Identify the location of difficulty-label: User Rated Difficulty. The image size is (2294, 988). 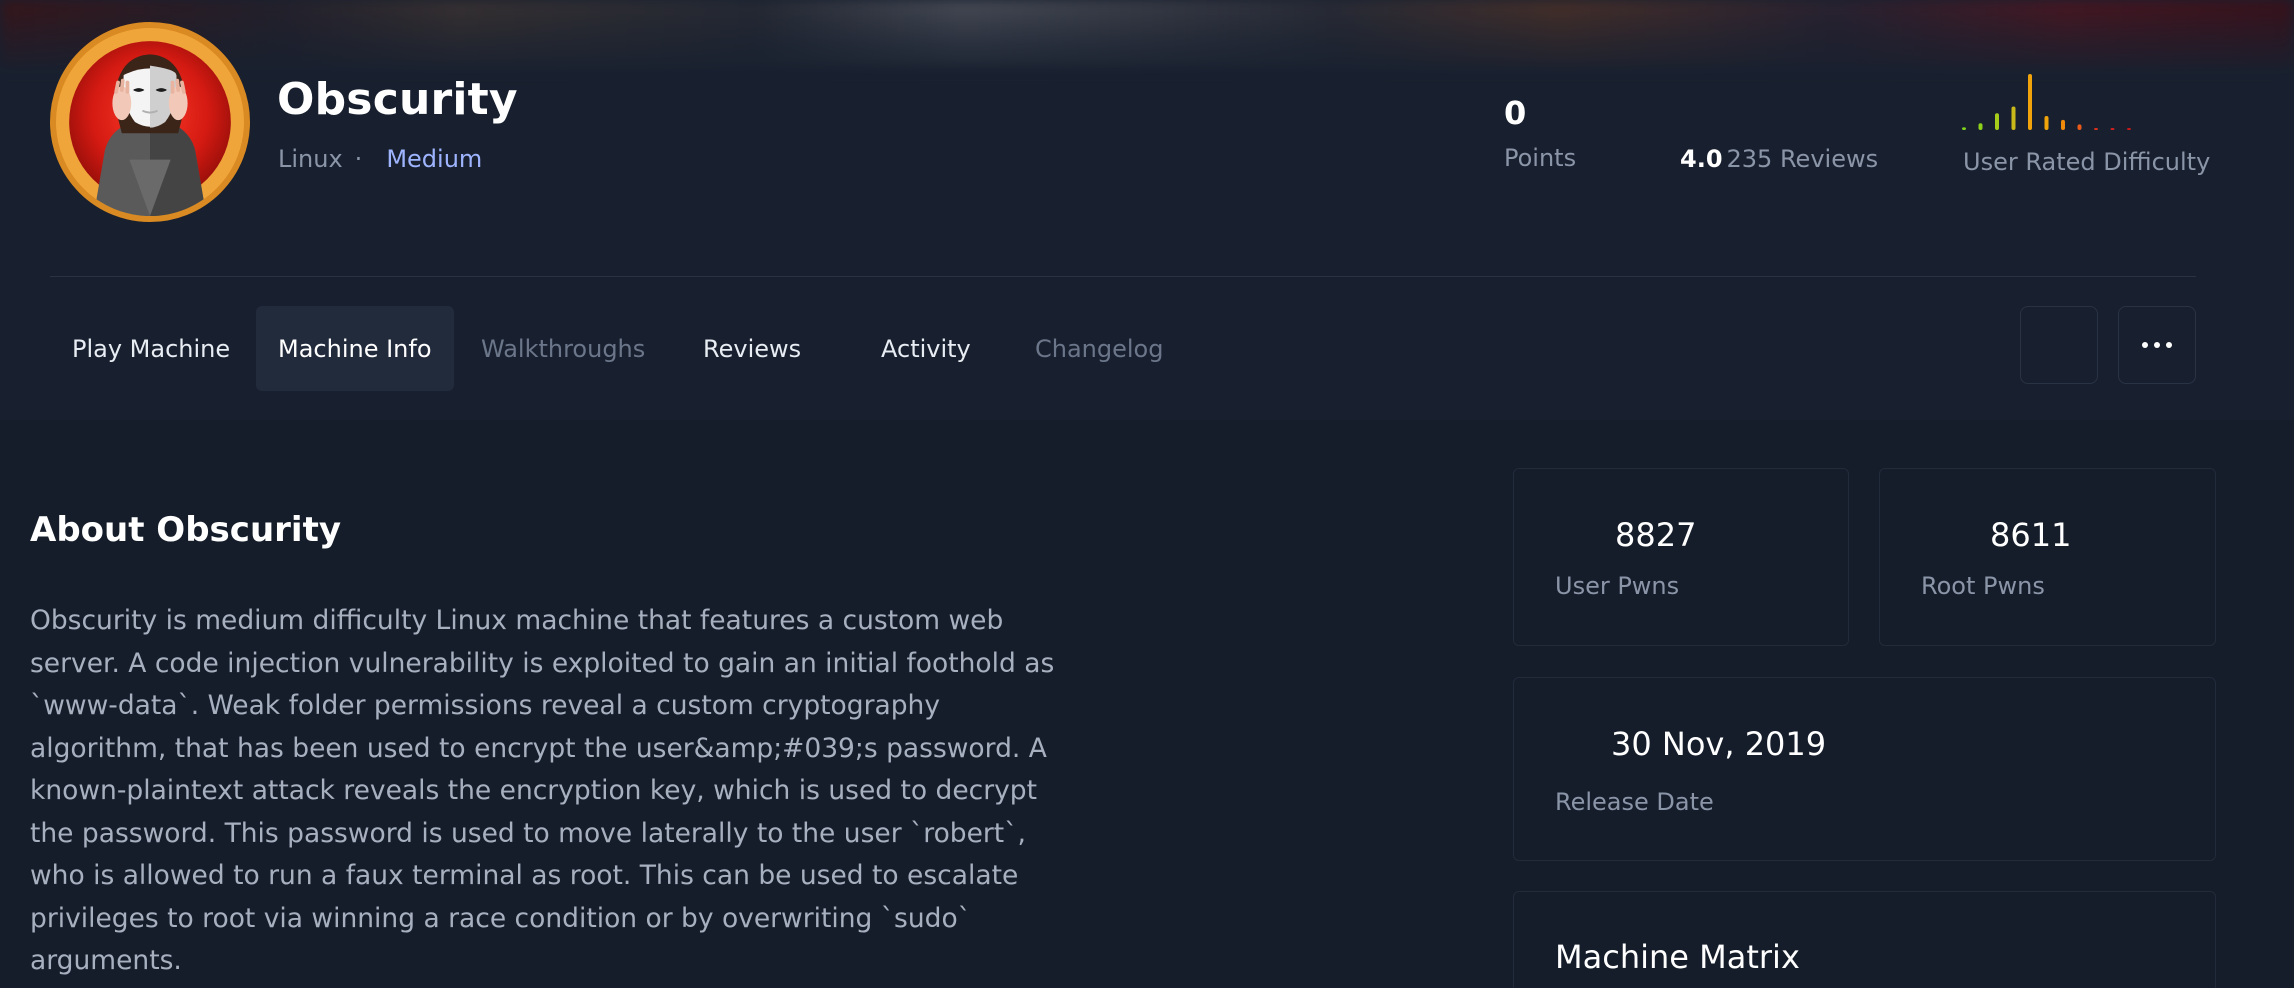
(2087, 162).